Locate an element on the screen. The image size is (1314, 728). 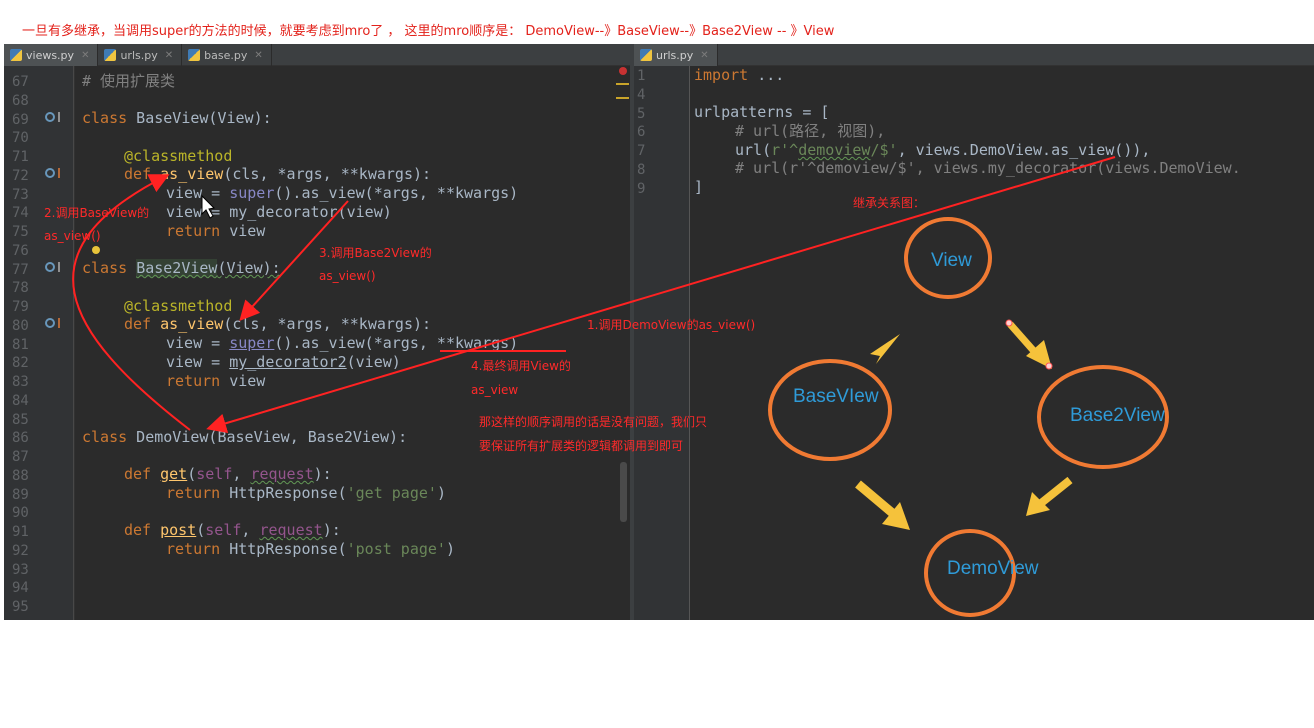
diagram-title: 继承关系图： is located at coordinates (889, 203).